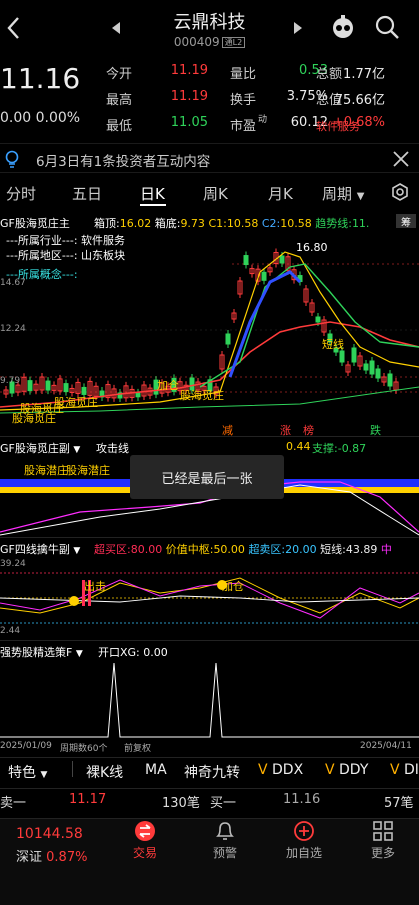 Image resolution: width=419 pixels, height=905 pixels. Describe the element at coordinates (212, 772) in the screenshot. I see `tab-shenqi: 神奇九转` at that location.